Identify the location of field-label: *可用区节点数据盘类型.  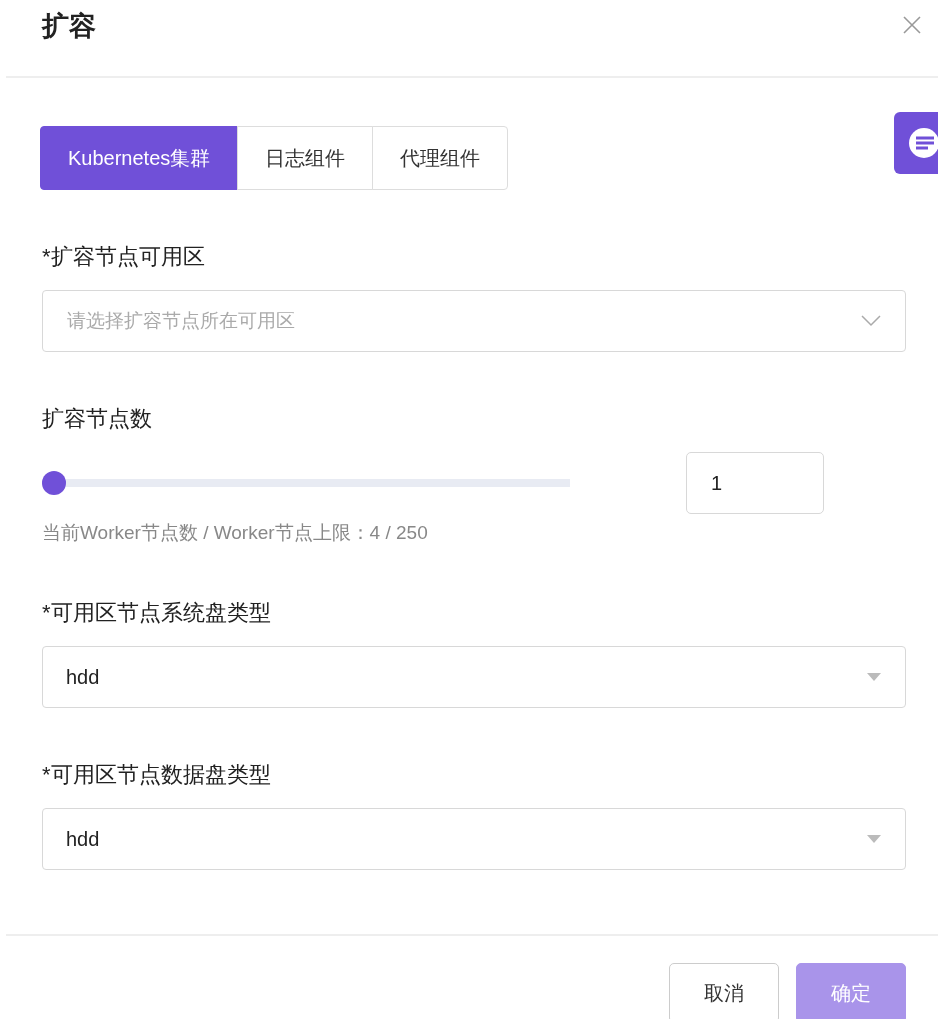
(157, 775).